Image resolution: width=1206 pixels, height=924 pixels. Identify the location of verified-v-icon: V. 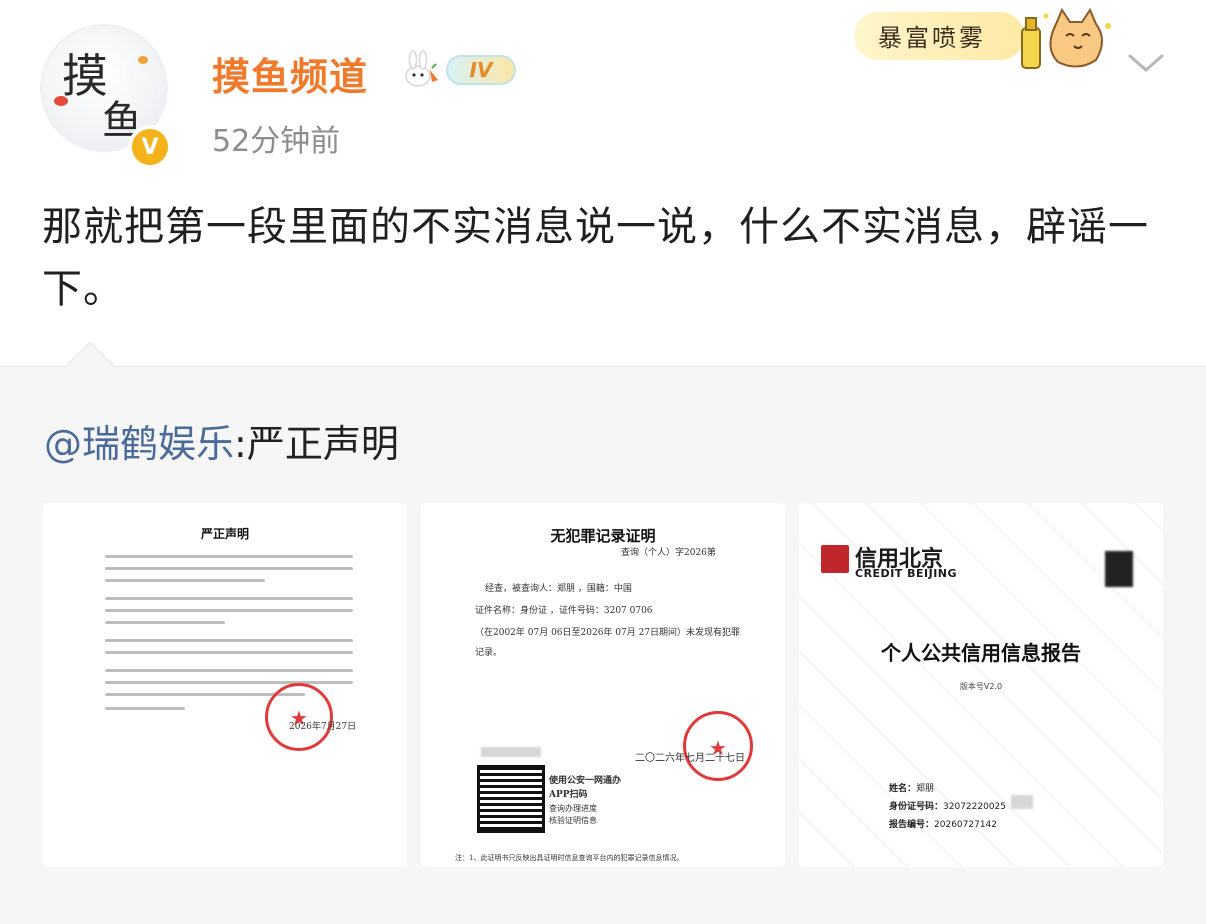
(150, 147).